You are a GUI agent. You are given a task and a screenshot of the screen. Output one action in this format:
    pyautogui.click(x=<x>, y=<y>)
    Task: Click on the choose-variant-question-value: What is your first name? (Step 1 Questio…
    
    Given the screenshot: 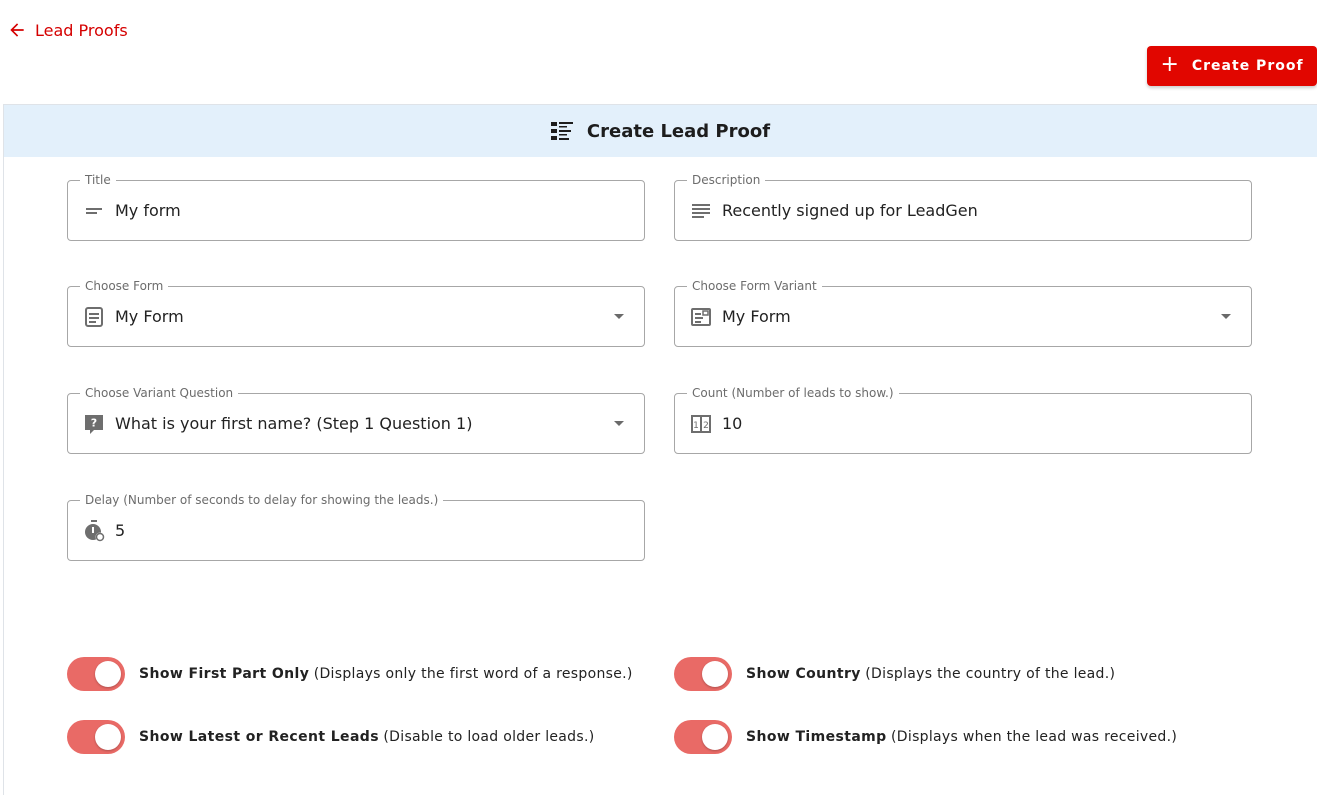 What is the action you would take?
    pyautogui.click(x=294, y=423)
    